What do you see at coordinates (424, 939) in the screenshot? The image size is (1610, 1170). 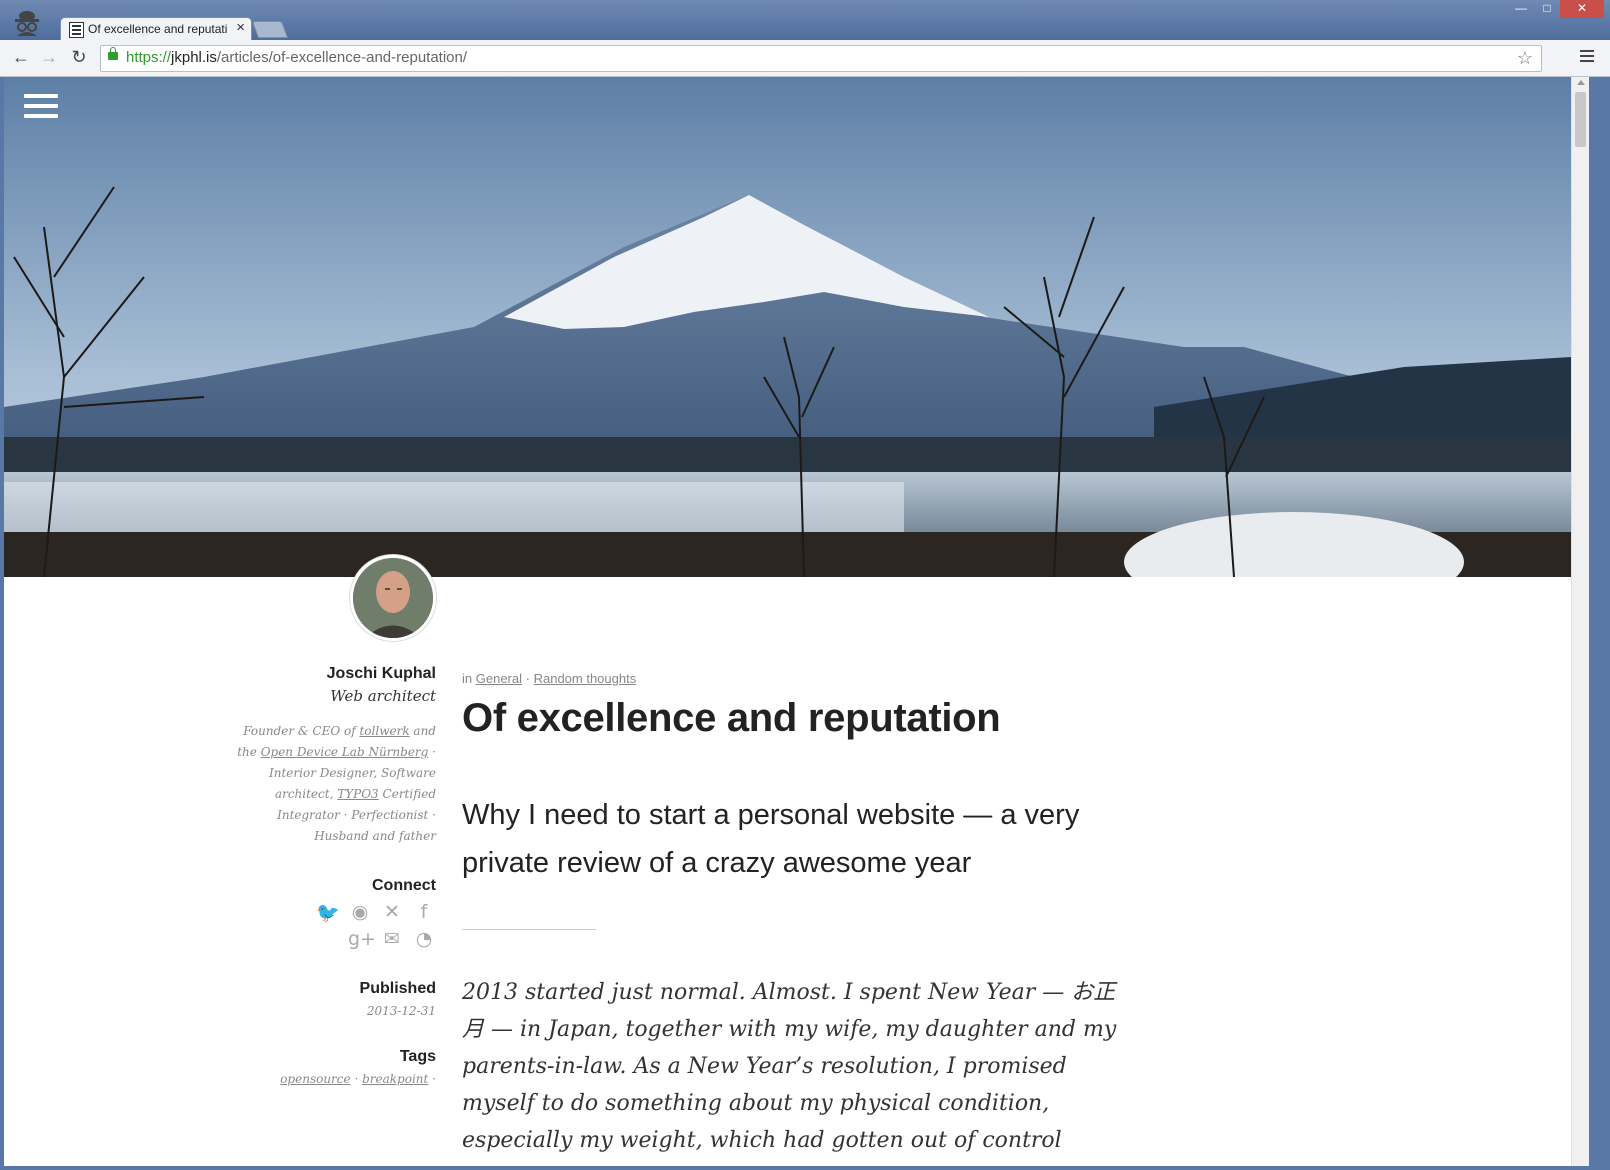 I see `rss-icon: ◔` at bounding box center [424, 939].